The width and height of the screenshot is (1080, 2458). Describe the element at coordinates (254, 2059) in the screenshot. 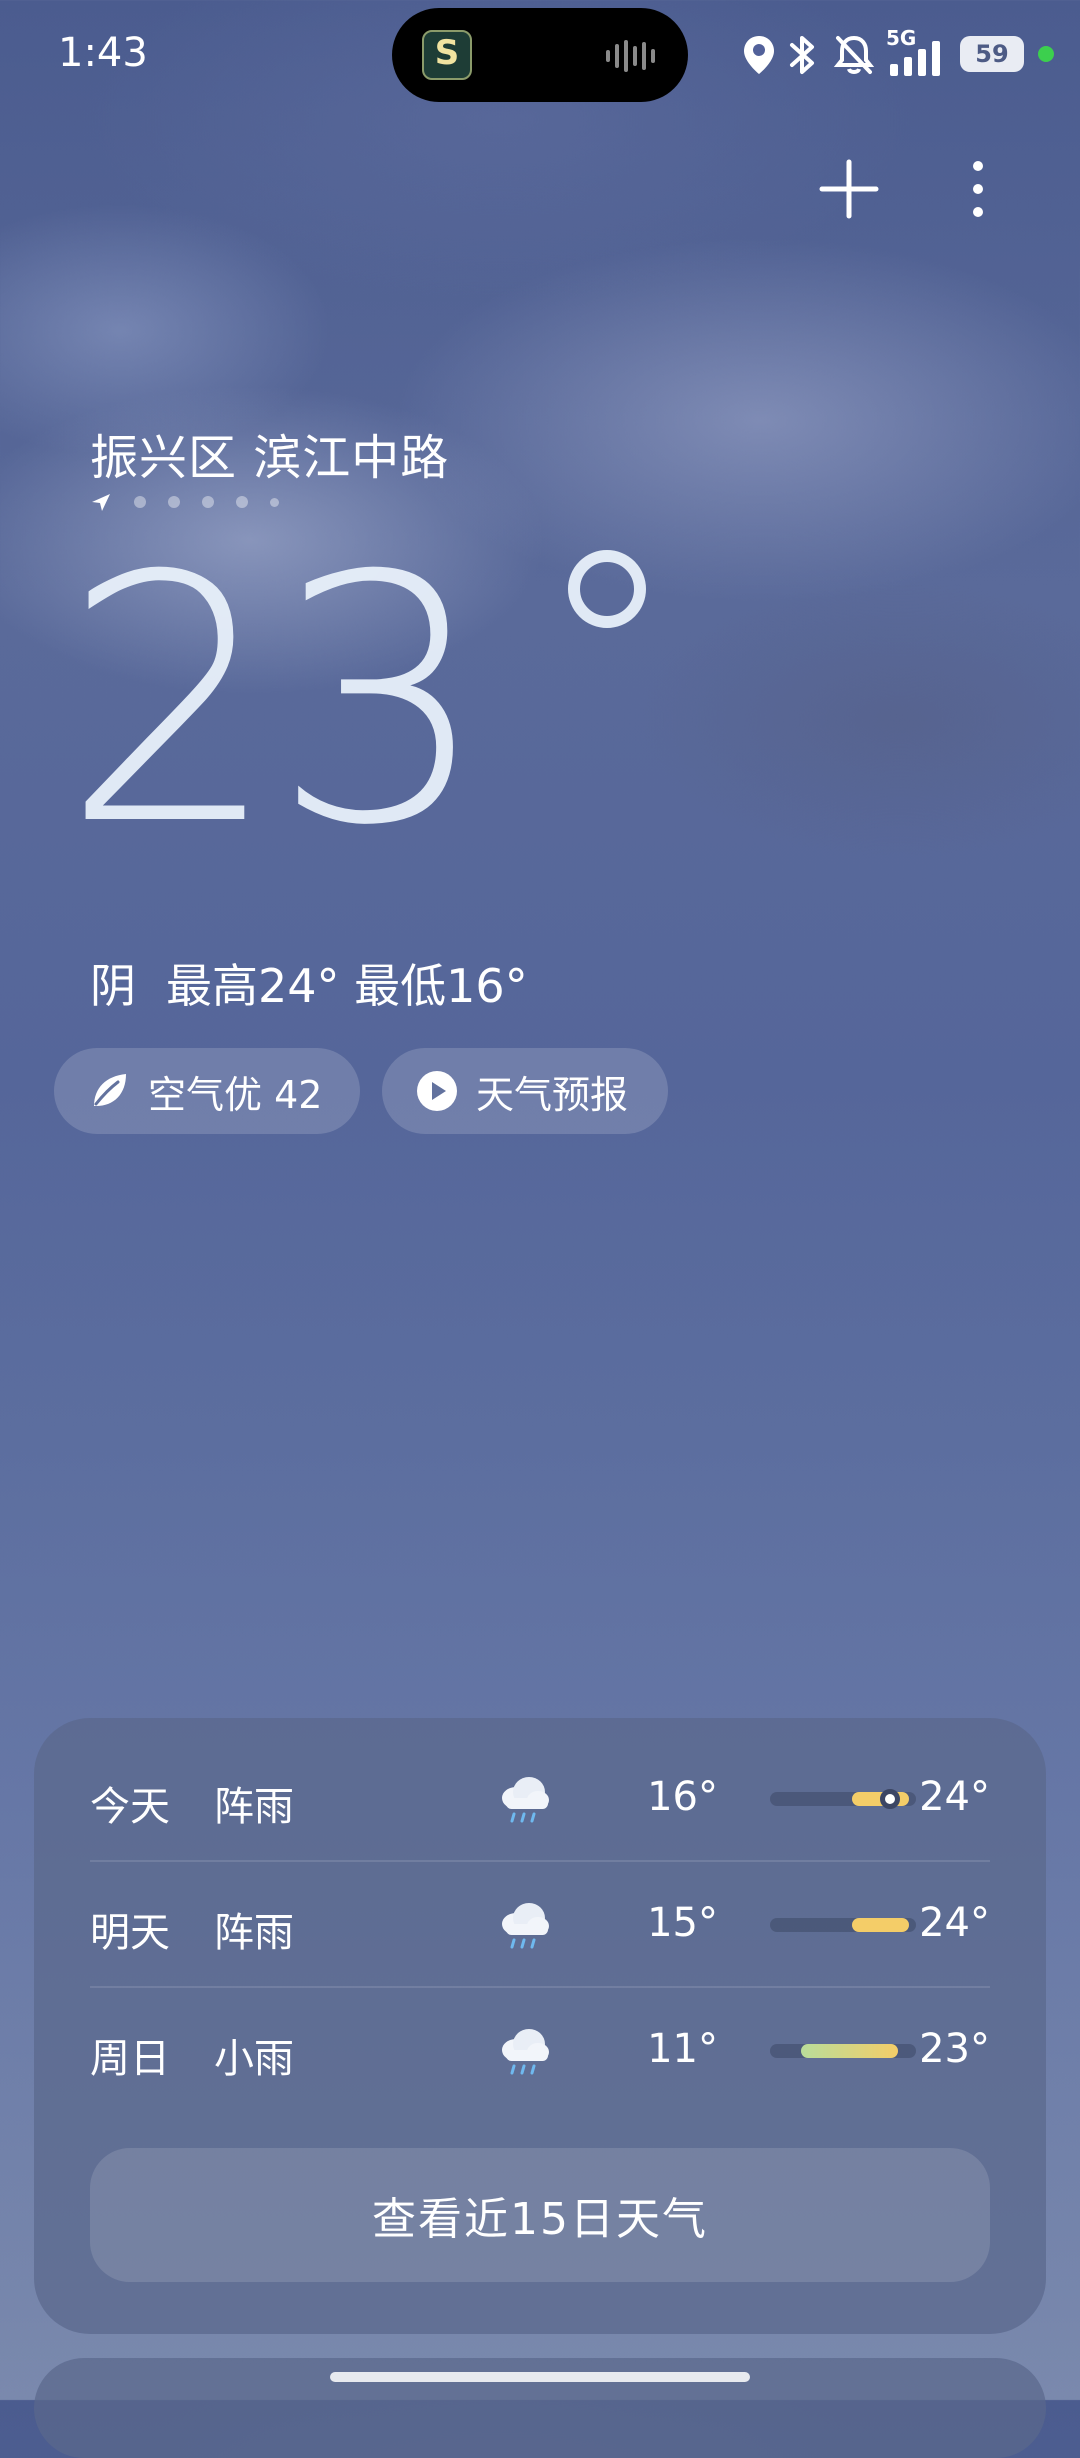

I see `day-condition: 小雨` at that location.